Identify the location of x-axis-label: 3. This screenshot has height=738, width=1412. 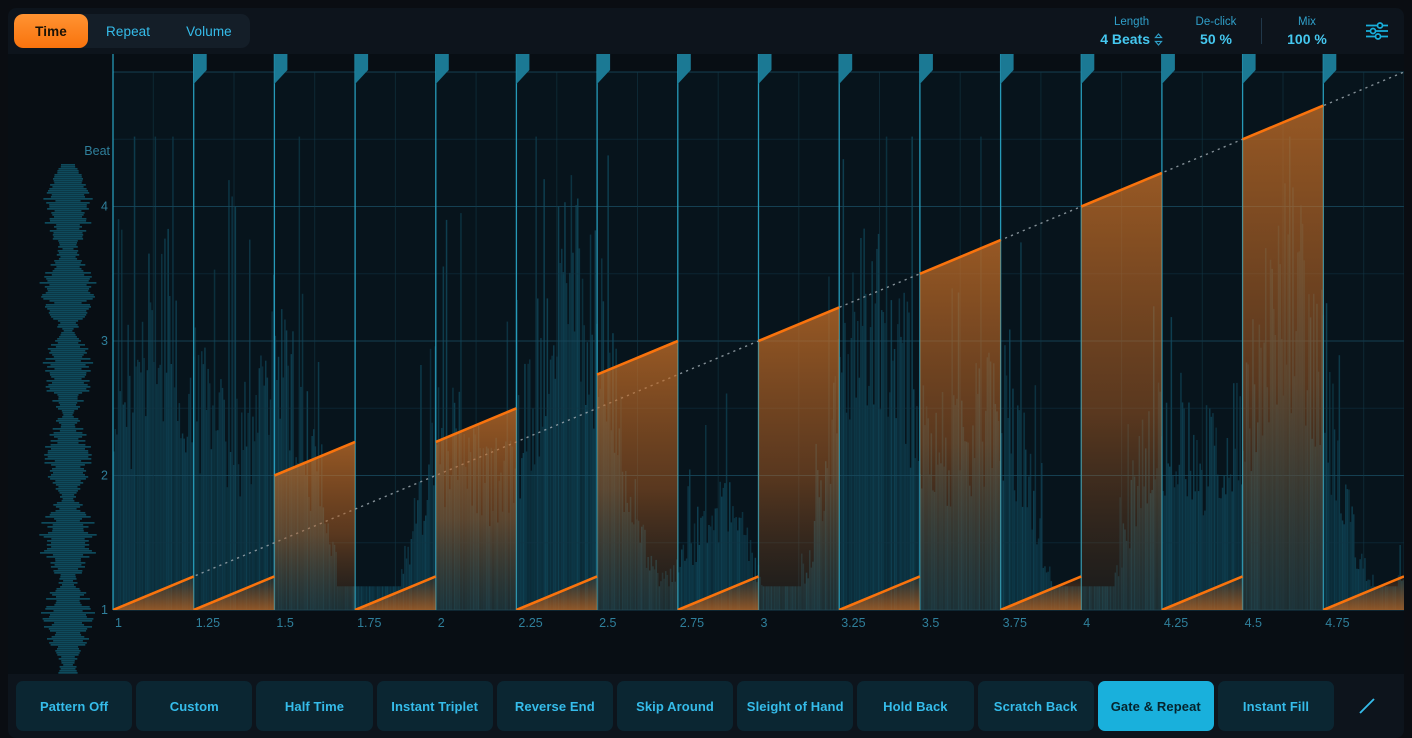
(764, 623).